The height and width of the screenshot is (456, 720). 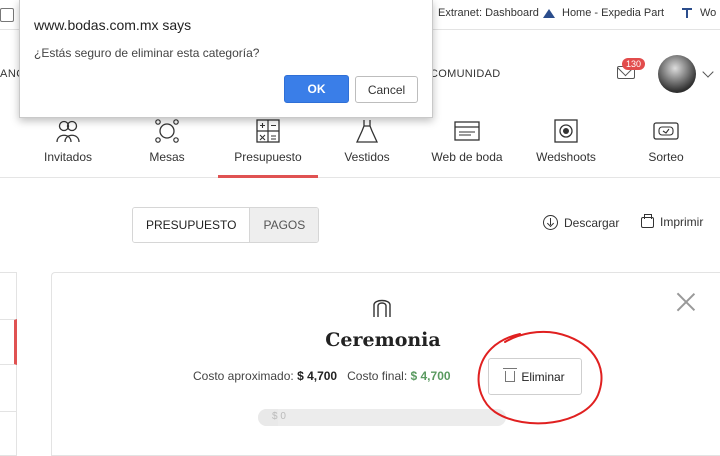 What do you see at coordinates (268, 131) in the screenshot?
I see `calculator-icon` at bounding box center [268, 131].